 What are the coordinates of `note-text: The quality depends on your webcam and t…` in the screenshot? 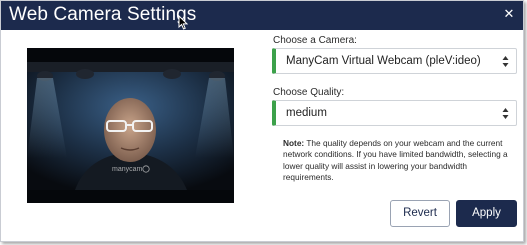 It's located at (395, 160).